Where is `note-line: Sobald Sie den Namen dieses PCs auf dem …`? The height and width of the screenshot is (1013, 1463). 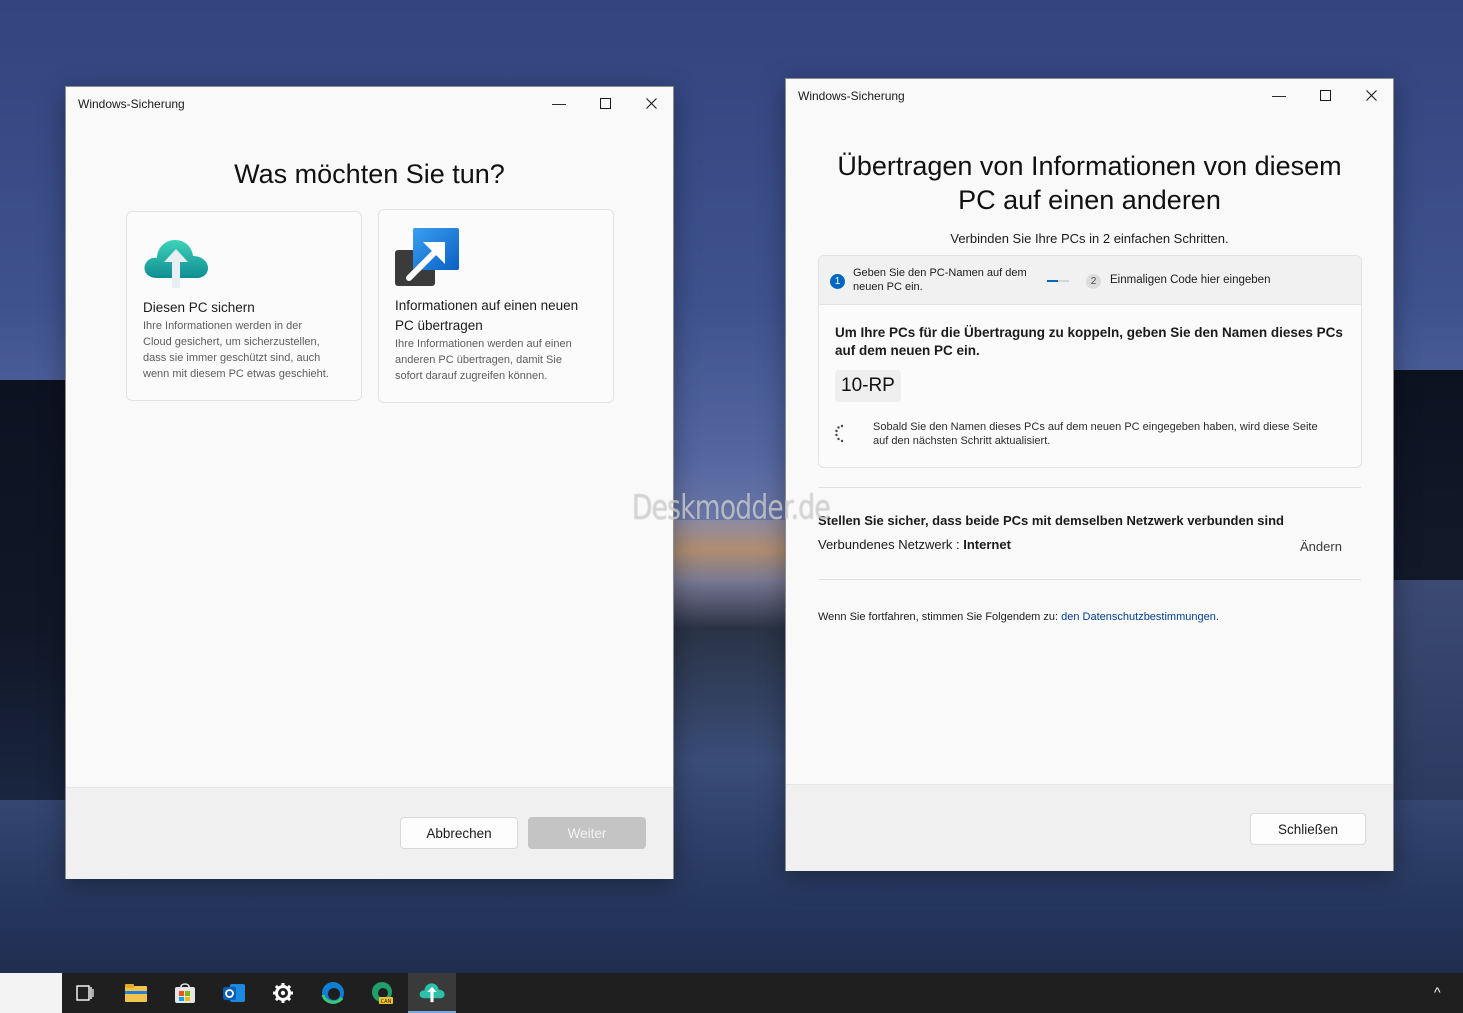
note-line: Sobald Sie den Namen dieses PCs auf dem … is located at coordinates (1095, 427).